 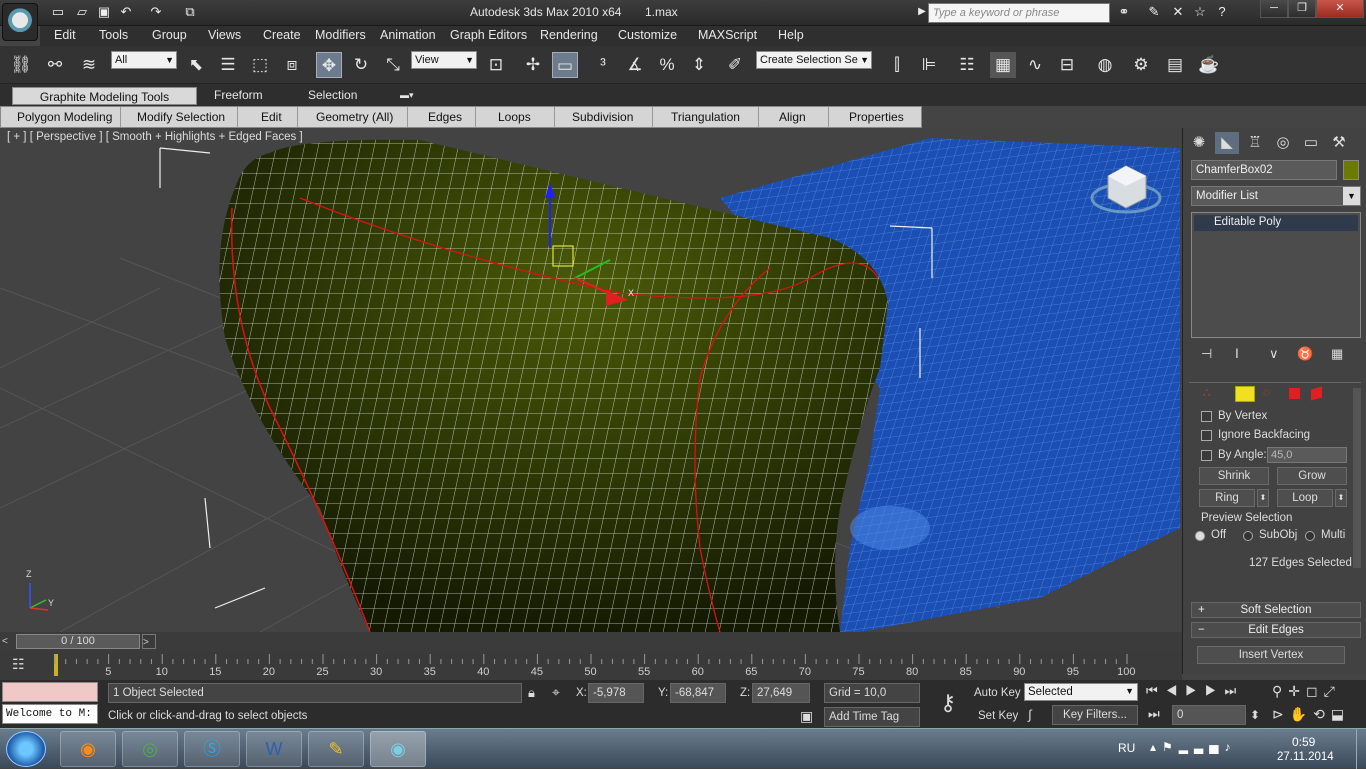 What do you see at coordinates (1274, 9) in the screenshot?
I see `minimize-button: ─` at bounding box center [1274, 9].